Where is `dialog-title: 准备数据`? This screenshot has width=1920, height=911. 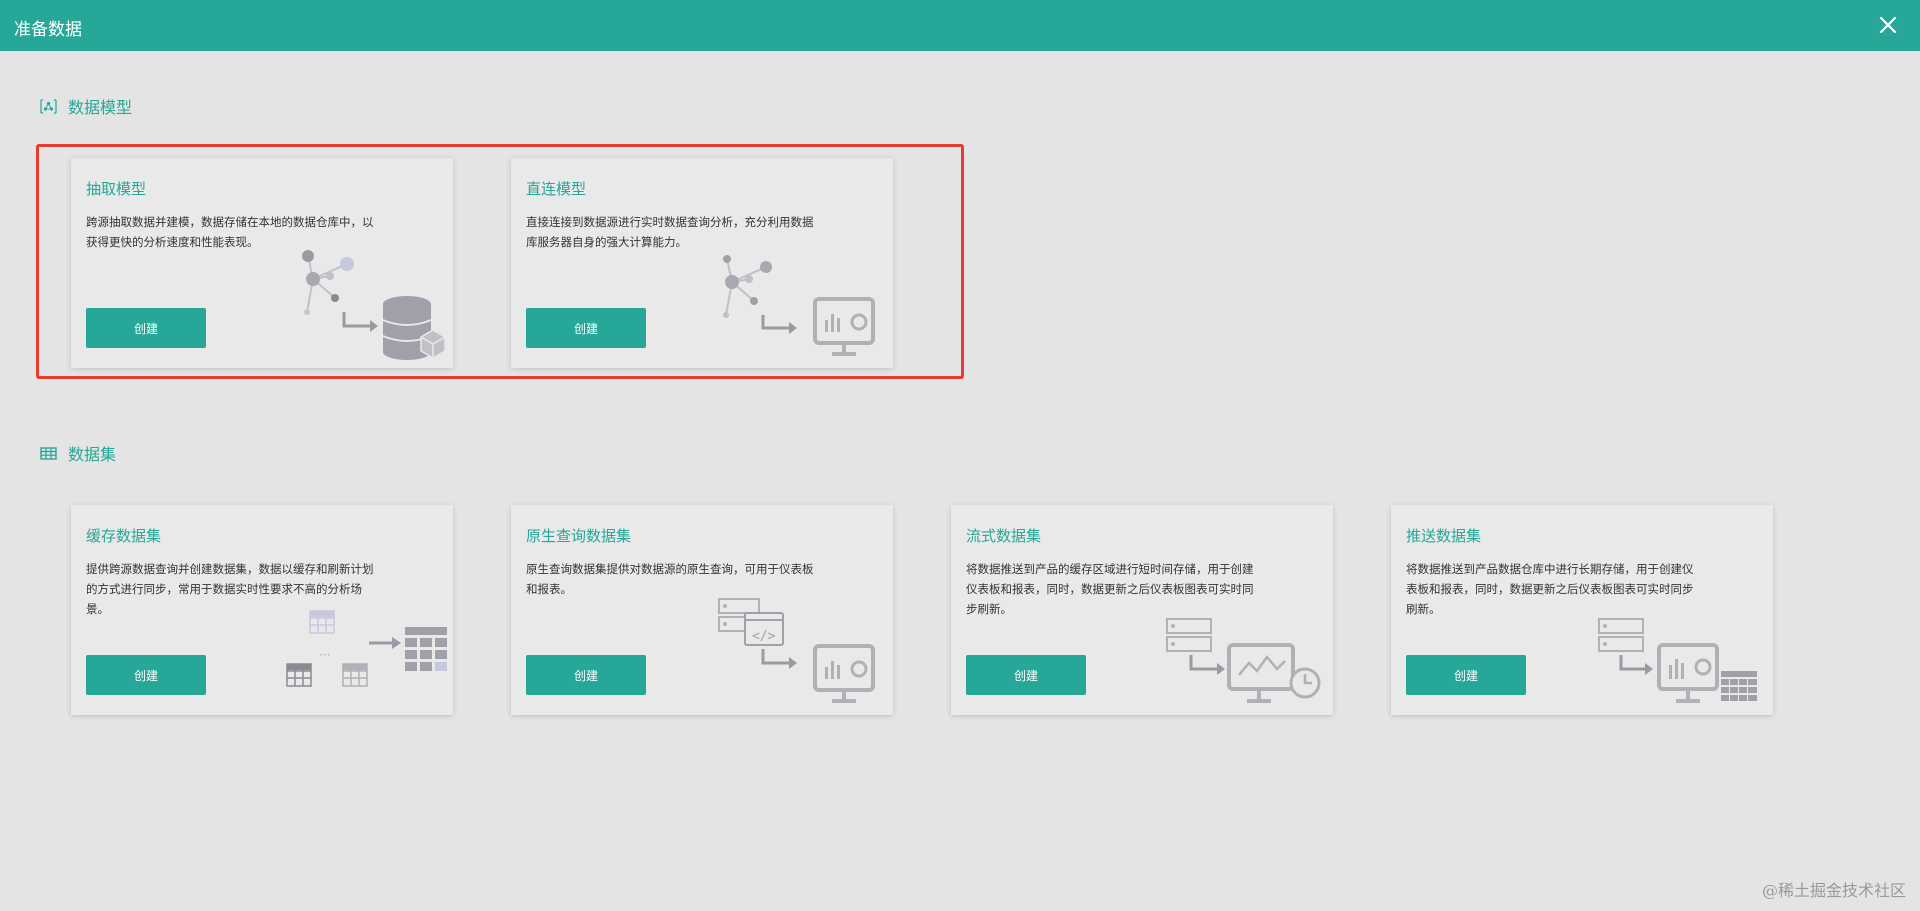
dialog-title: 准备数据 is located at coordinates (48, 30).